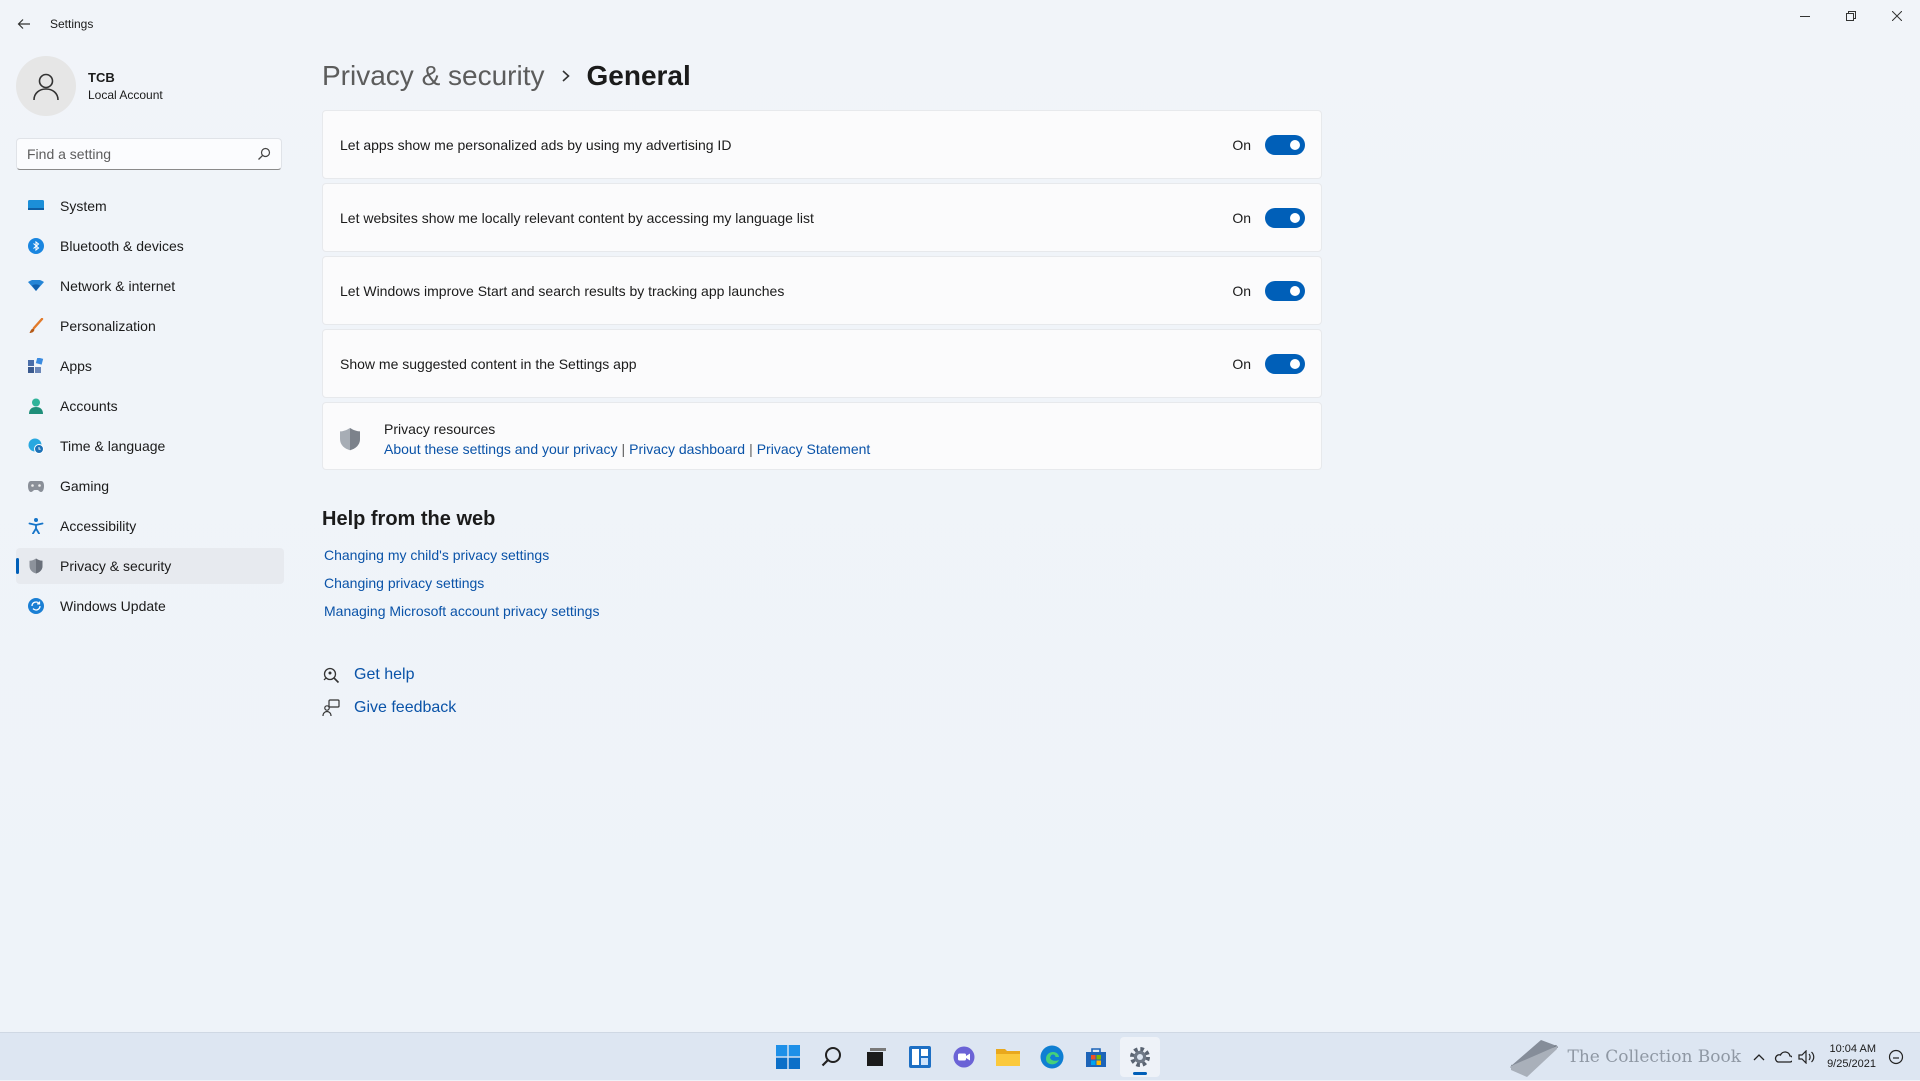 The image size is (1920, 1081). I want to click on system-tray: The Collection Book 10:04 AM 9/25/2021, so click(1707, 1057).